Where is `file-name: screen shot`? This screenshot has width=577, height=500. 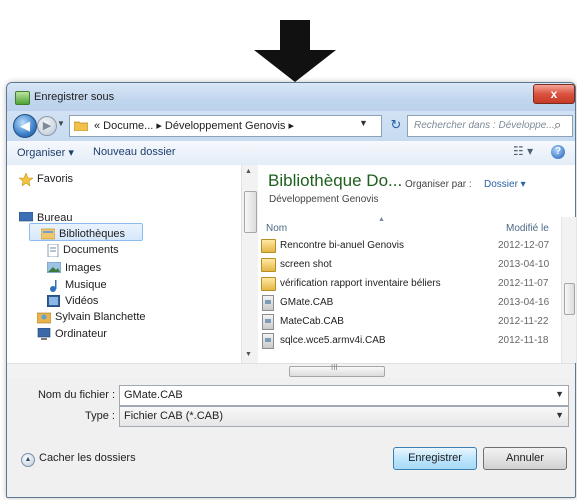
file-name: screen shot is located at coordinates (306, 264).